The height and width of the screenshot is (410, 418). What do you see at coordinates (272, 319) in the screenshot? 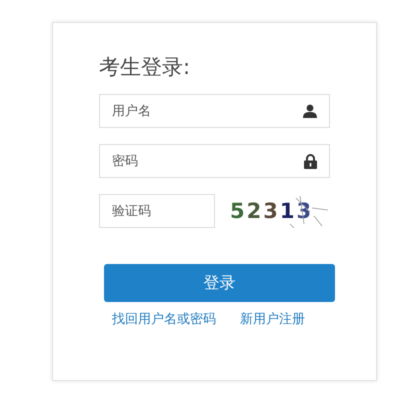
I see `register-link: 新用户注册` at bounding box center [272, 319].